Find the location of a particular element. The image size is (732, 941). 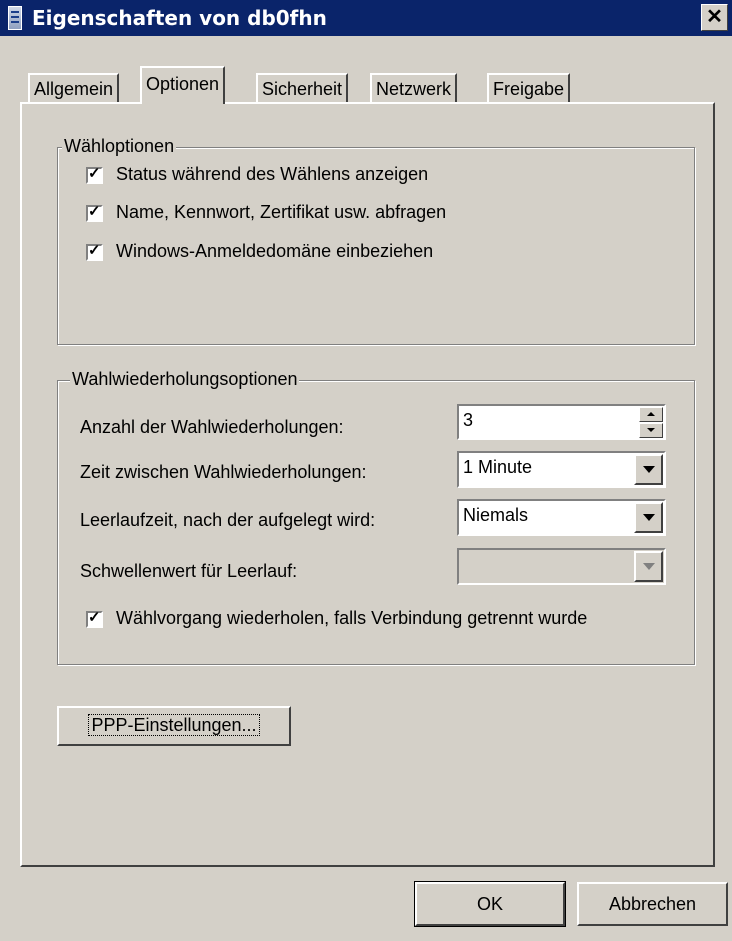

redial-count-spinner: 3 is located at coordinates (561, 422).